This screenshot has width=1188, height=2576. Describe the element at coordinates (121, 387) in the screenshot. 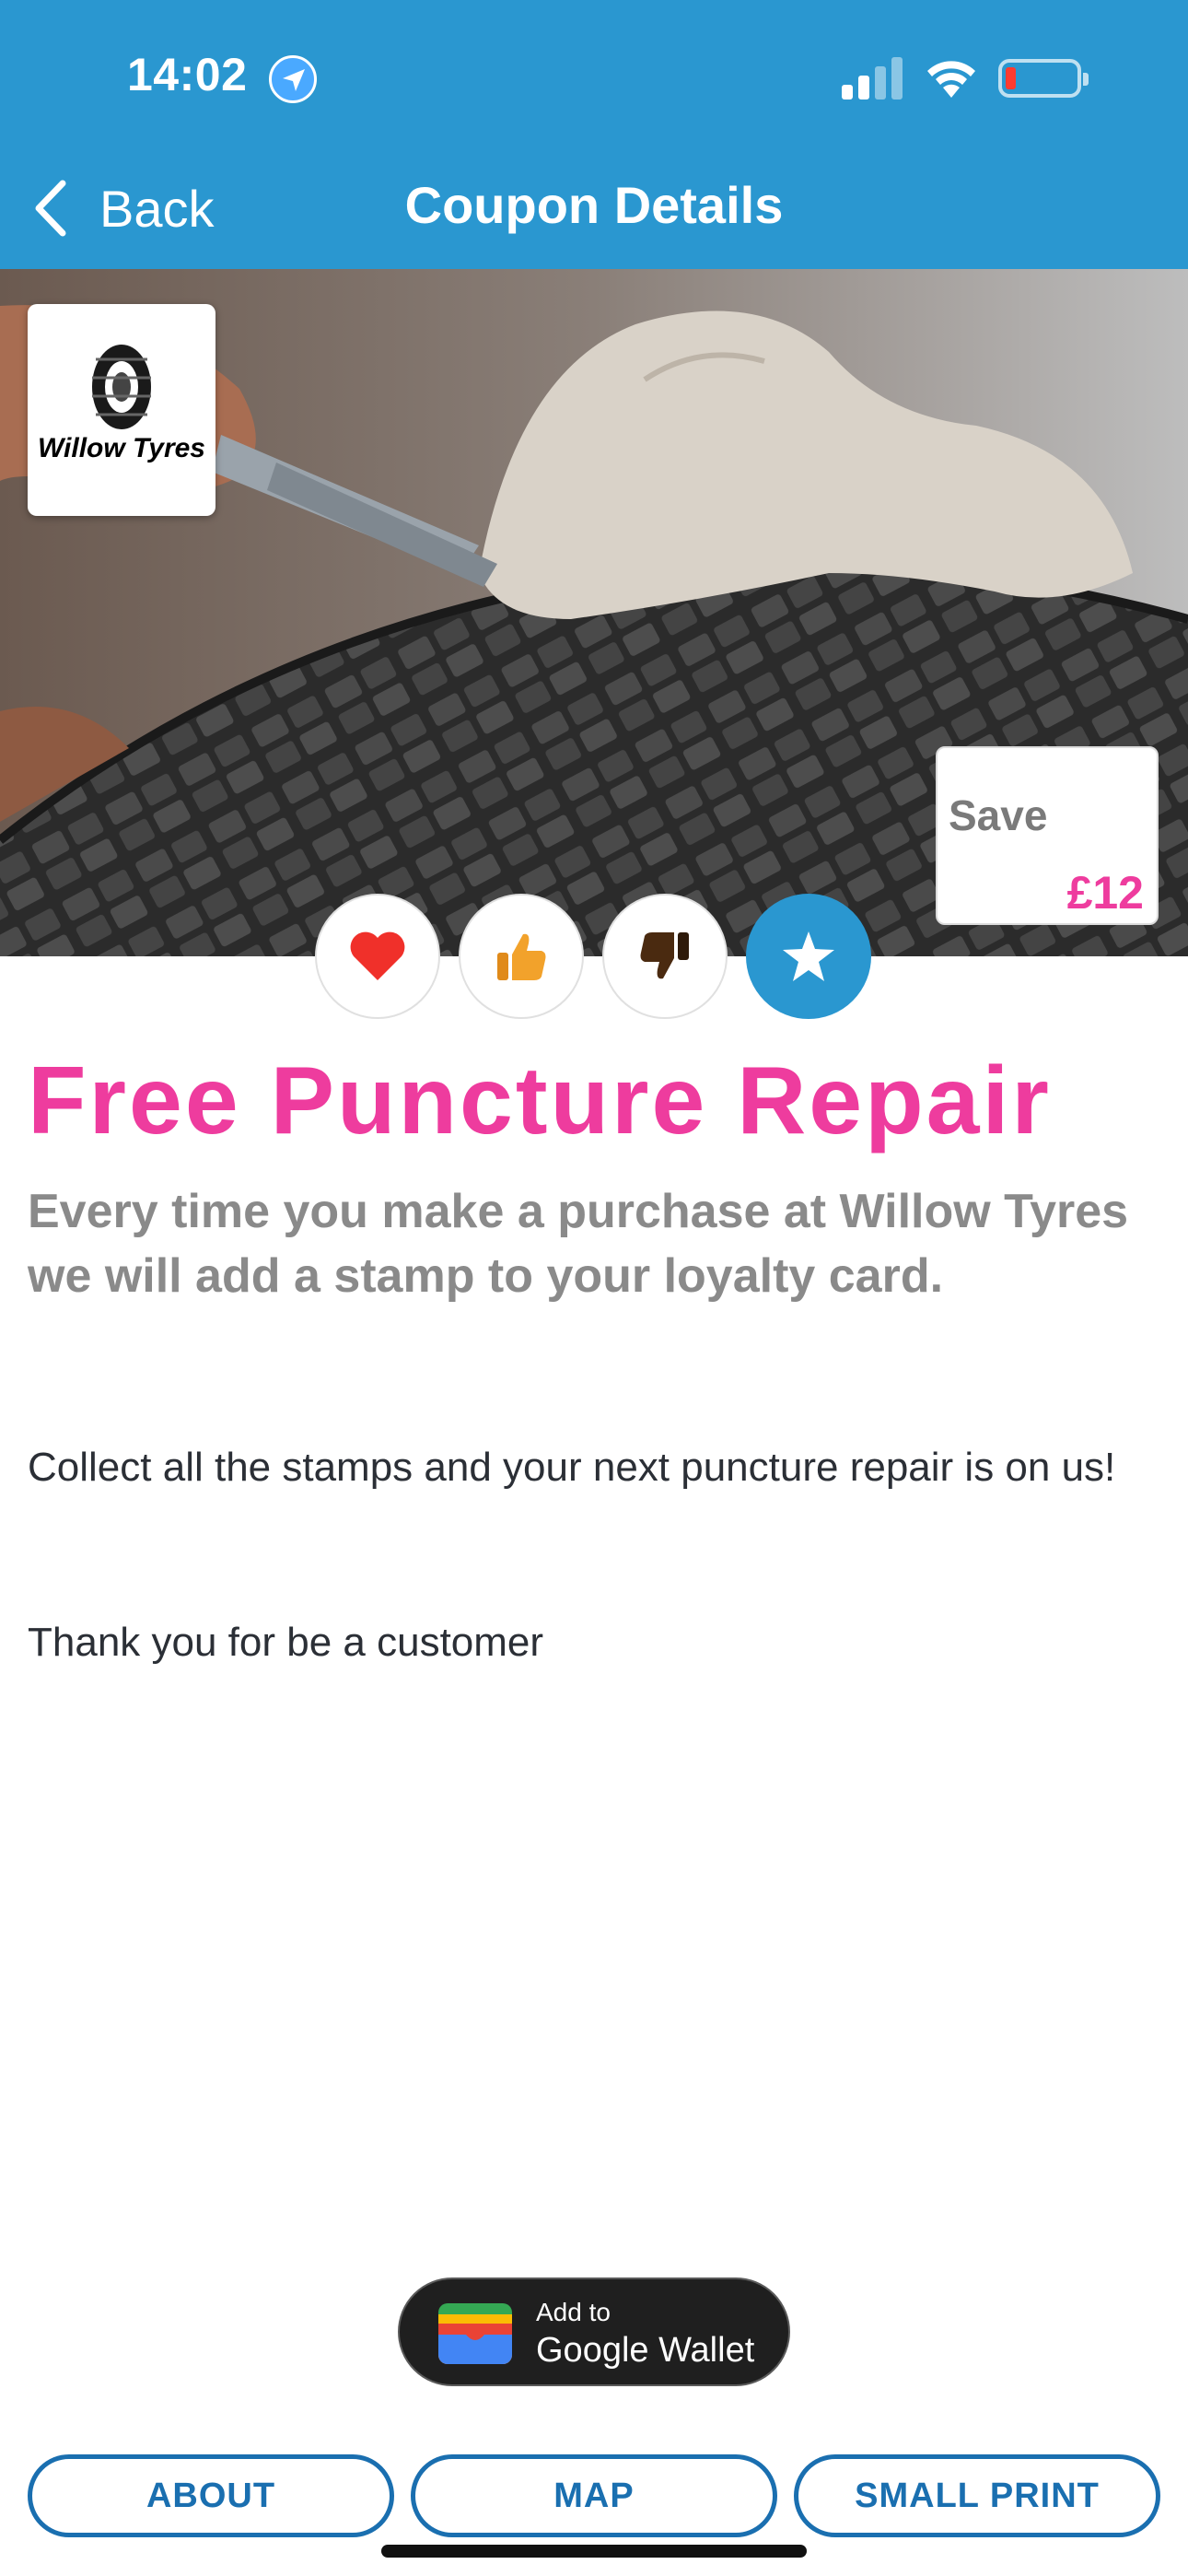

I see `tyre-logo-icon` at that location.